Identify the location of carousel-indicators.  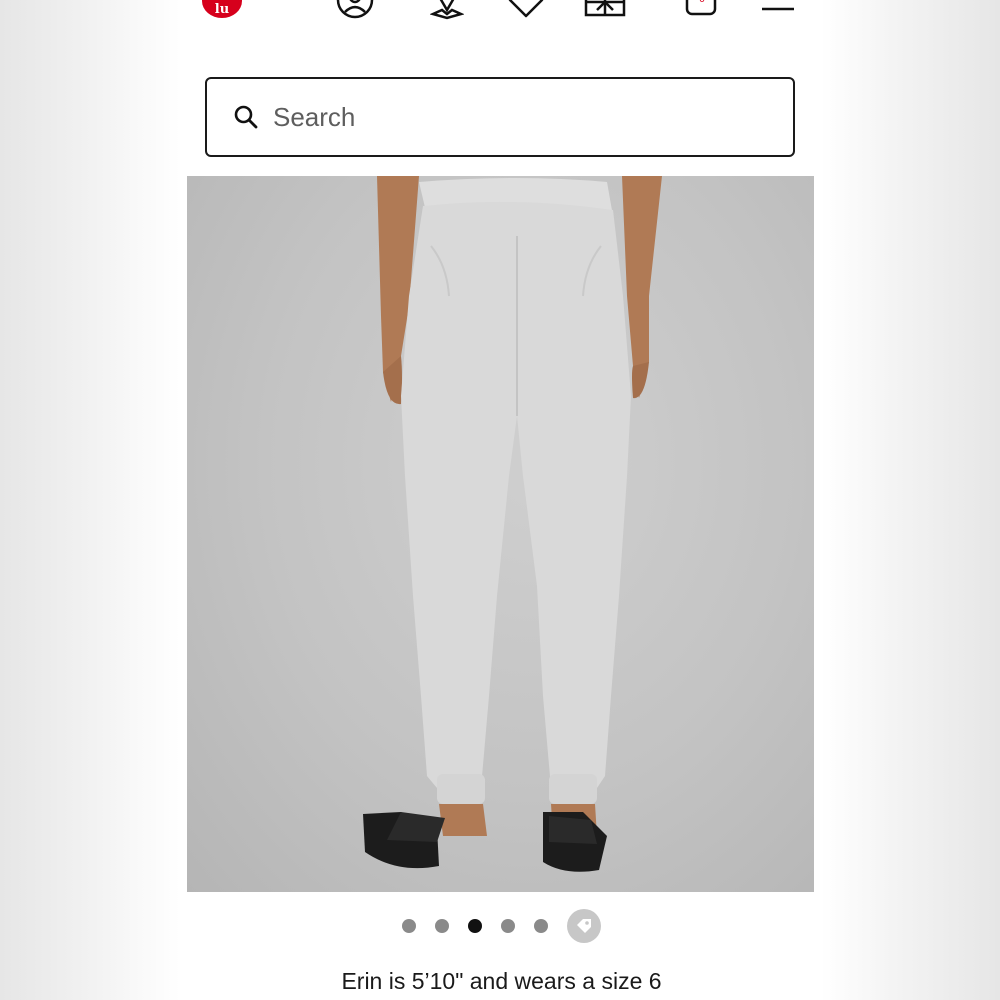
(501, 926).